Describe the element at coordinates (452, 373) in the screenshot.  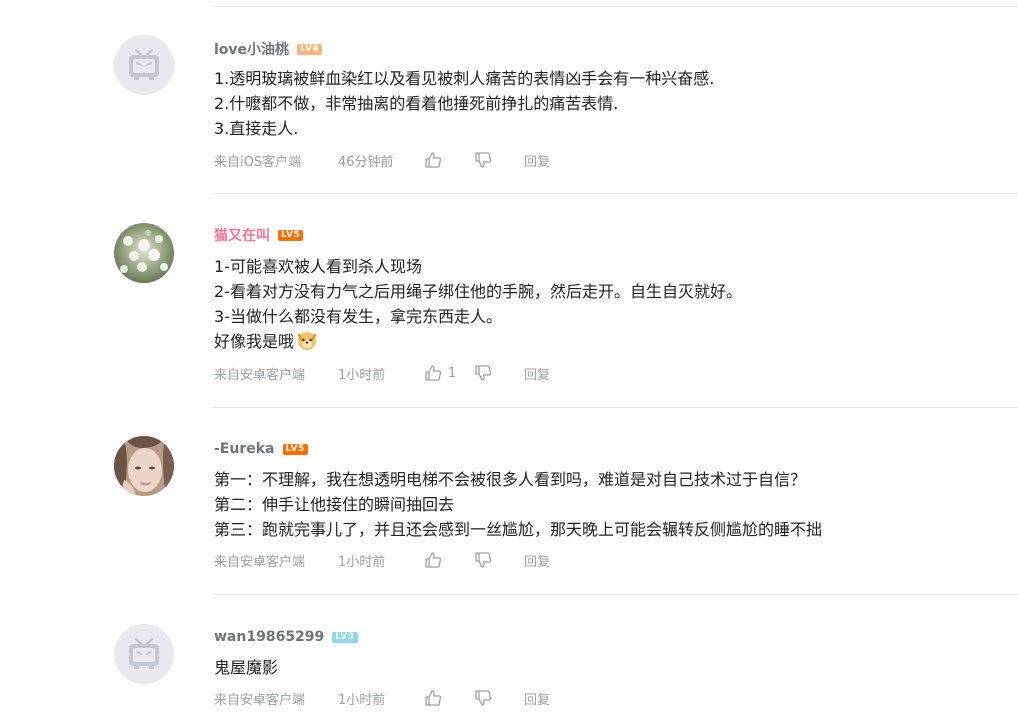
I see `like-count: 1` at that location.